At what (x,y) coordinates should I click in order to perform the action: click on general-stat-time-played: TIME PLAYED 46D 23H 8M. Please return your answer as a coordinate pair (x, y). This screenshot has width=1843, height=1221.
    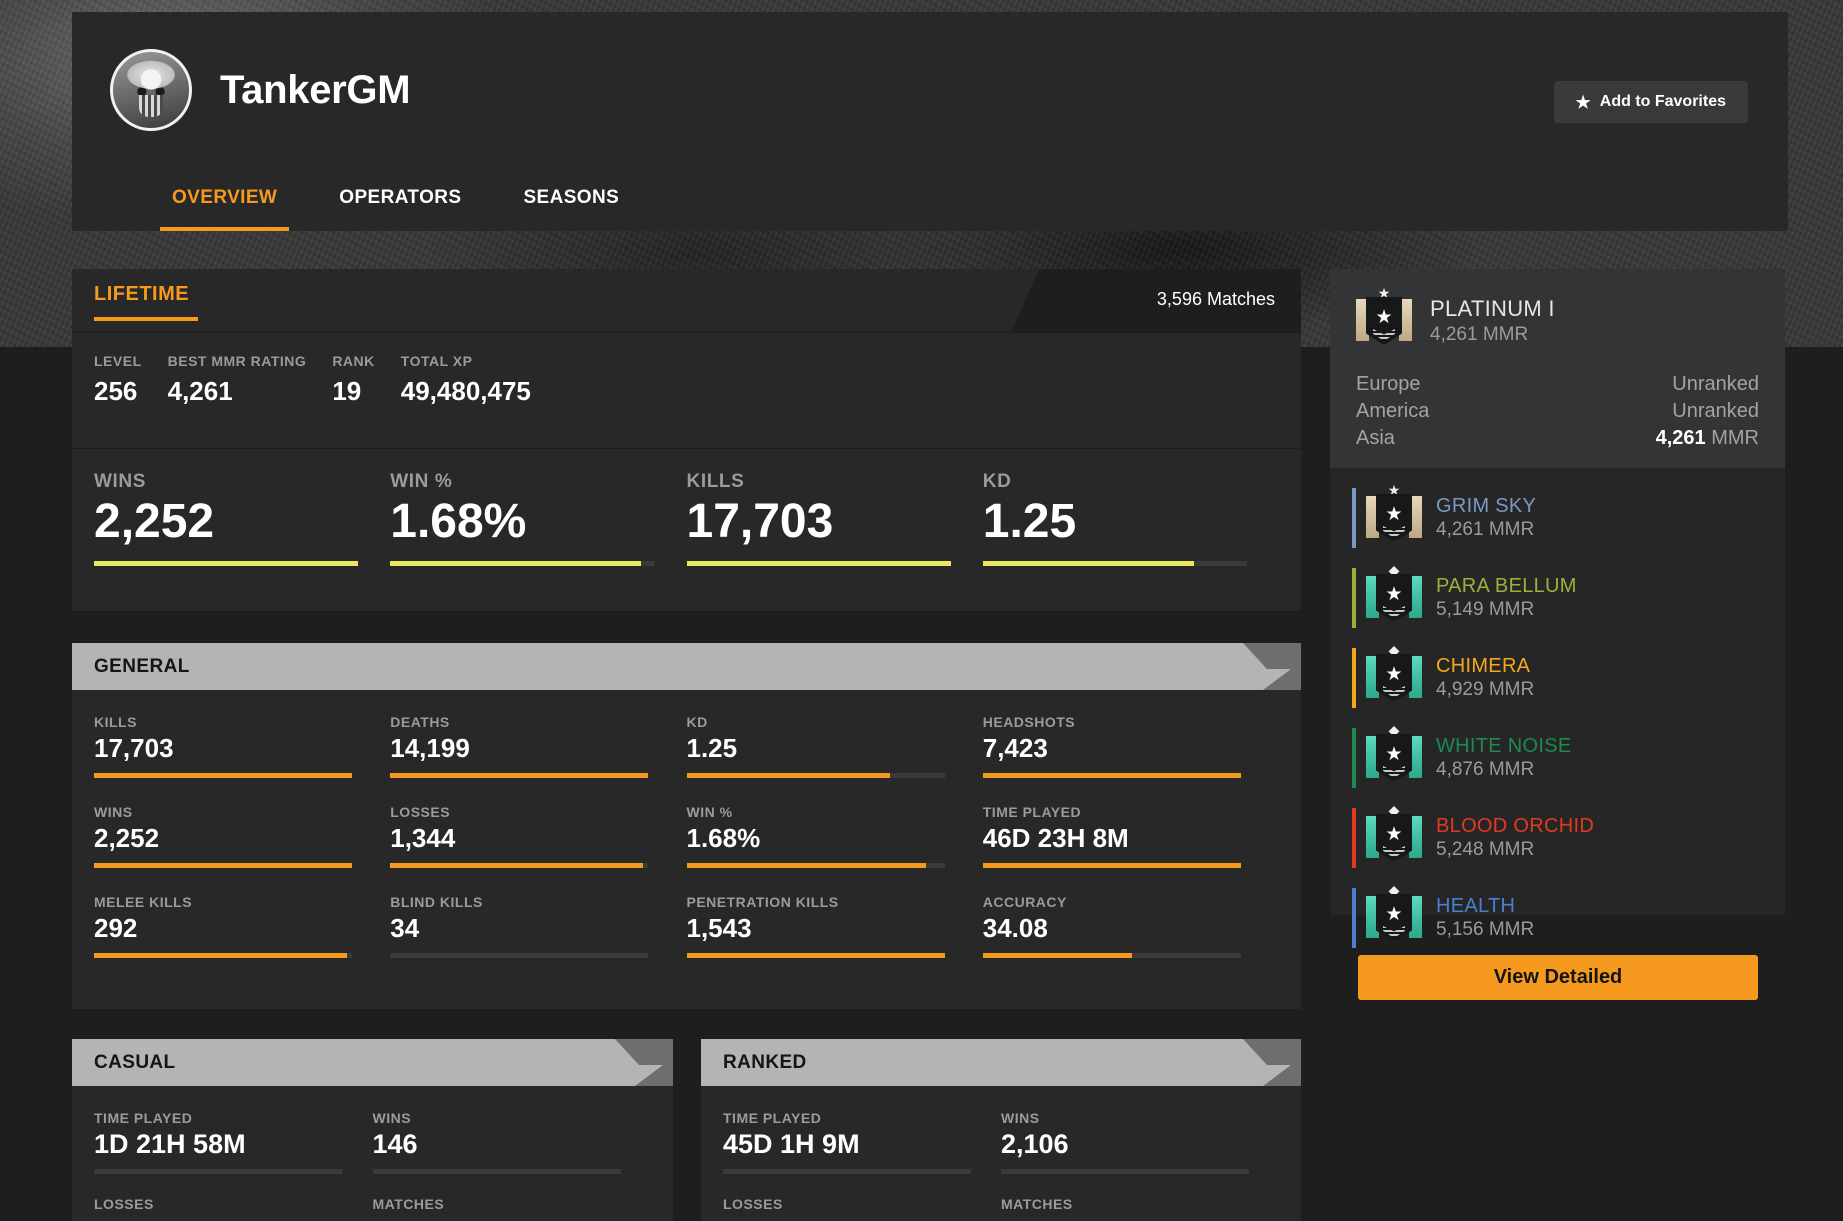
    Looking at the image, I should click on (1130, 836).